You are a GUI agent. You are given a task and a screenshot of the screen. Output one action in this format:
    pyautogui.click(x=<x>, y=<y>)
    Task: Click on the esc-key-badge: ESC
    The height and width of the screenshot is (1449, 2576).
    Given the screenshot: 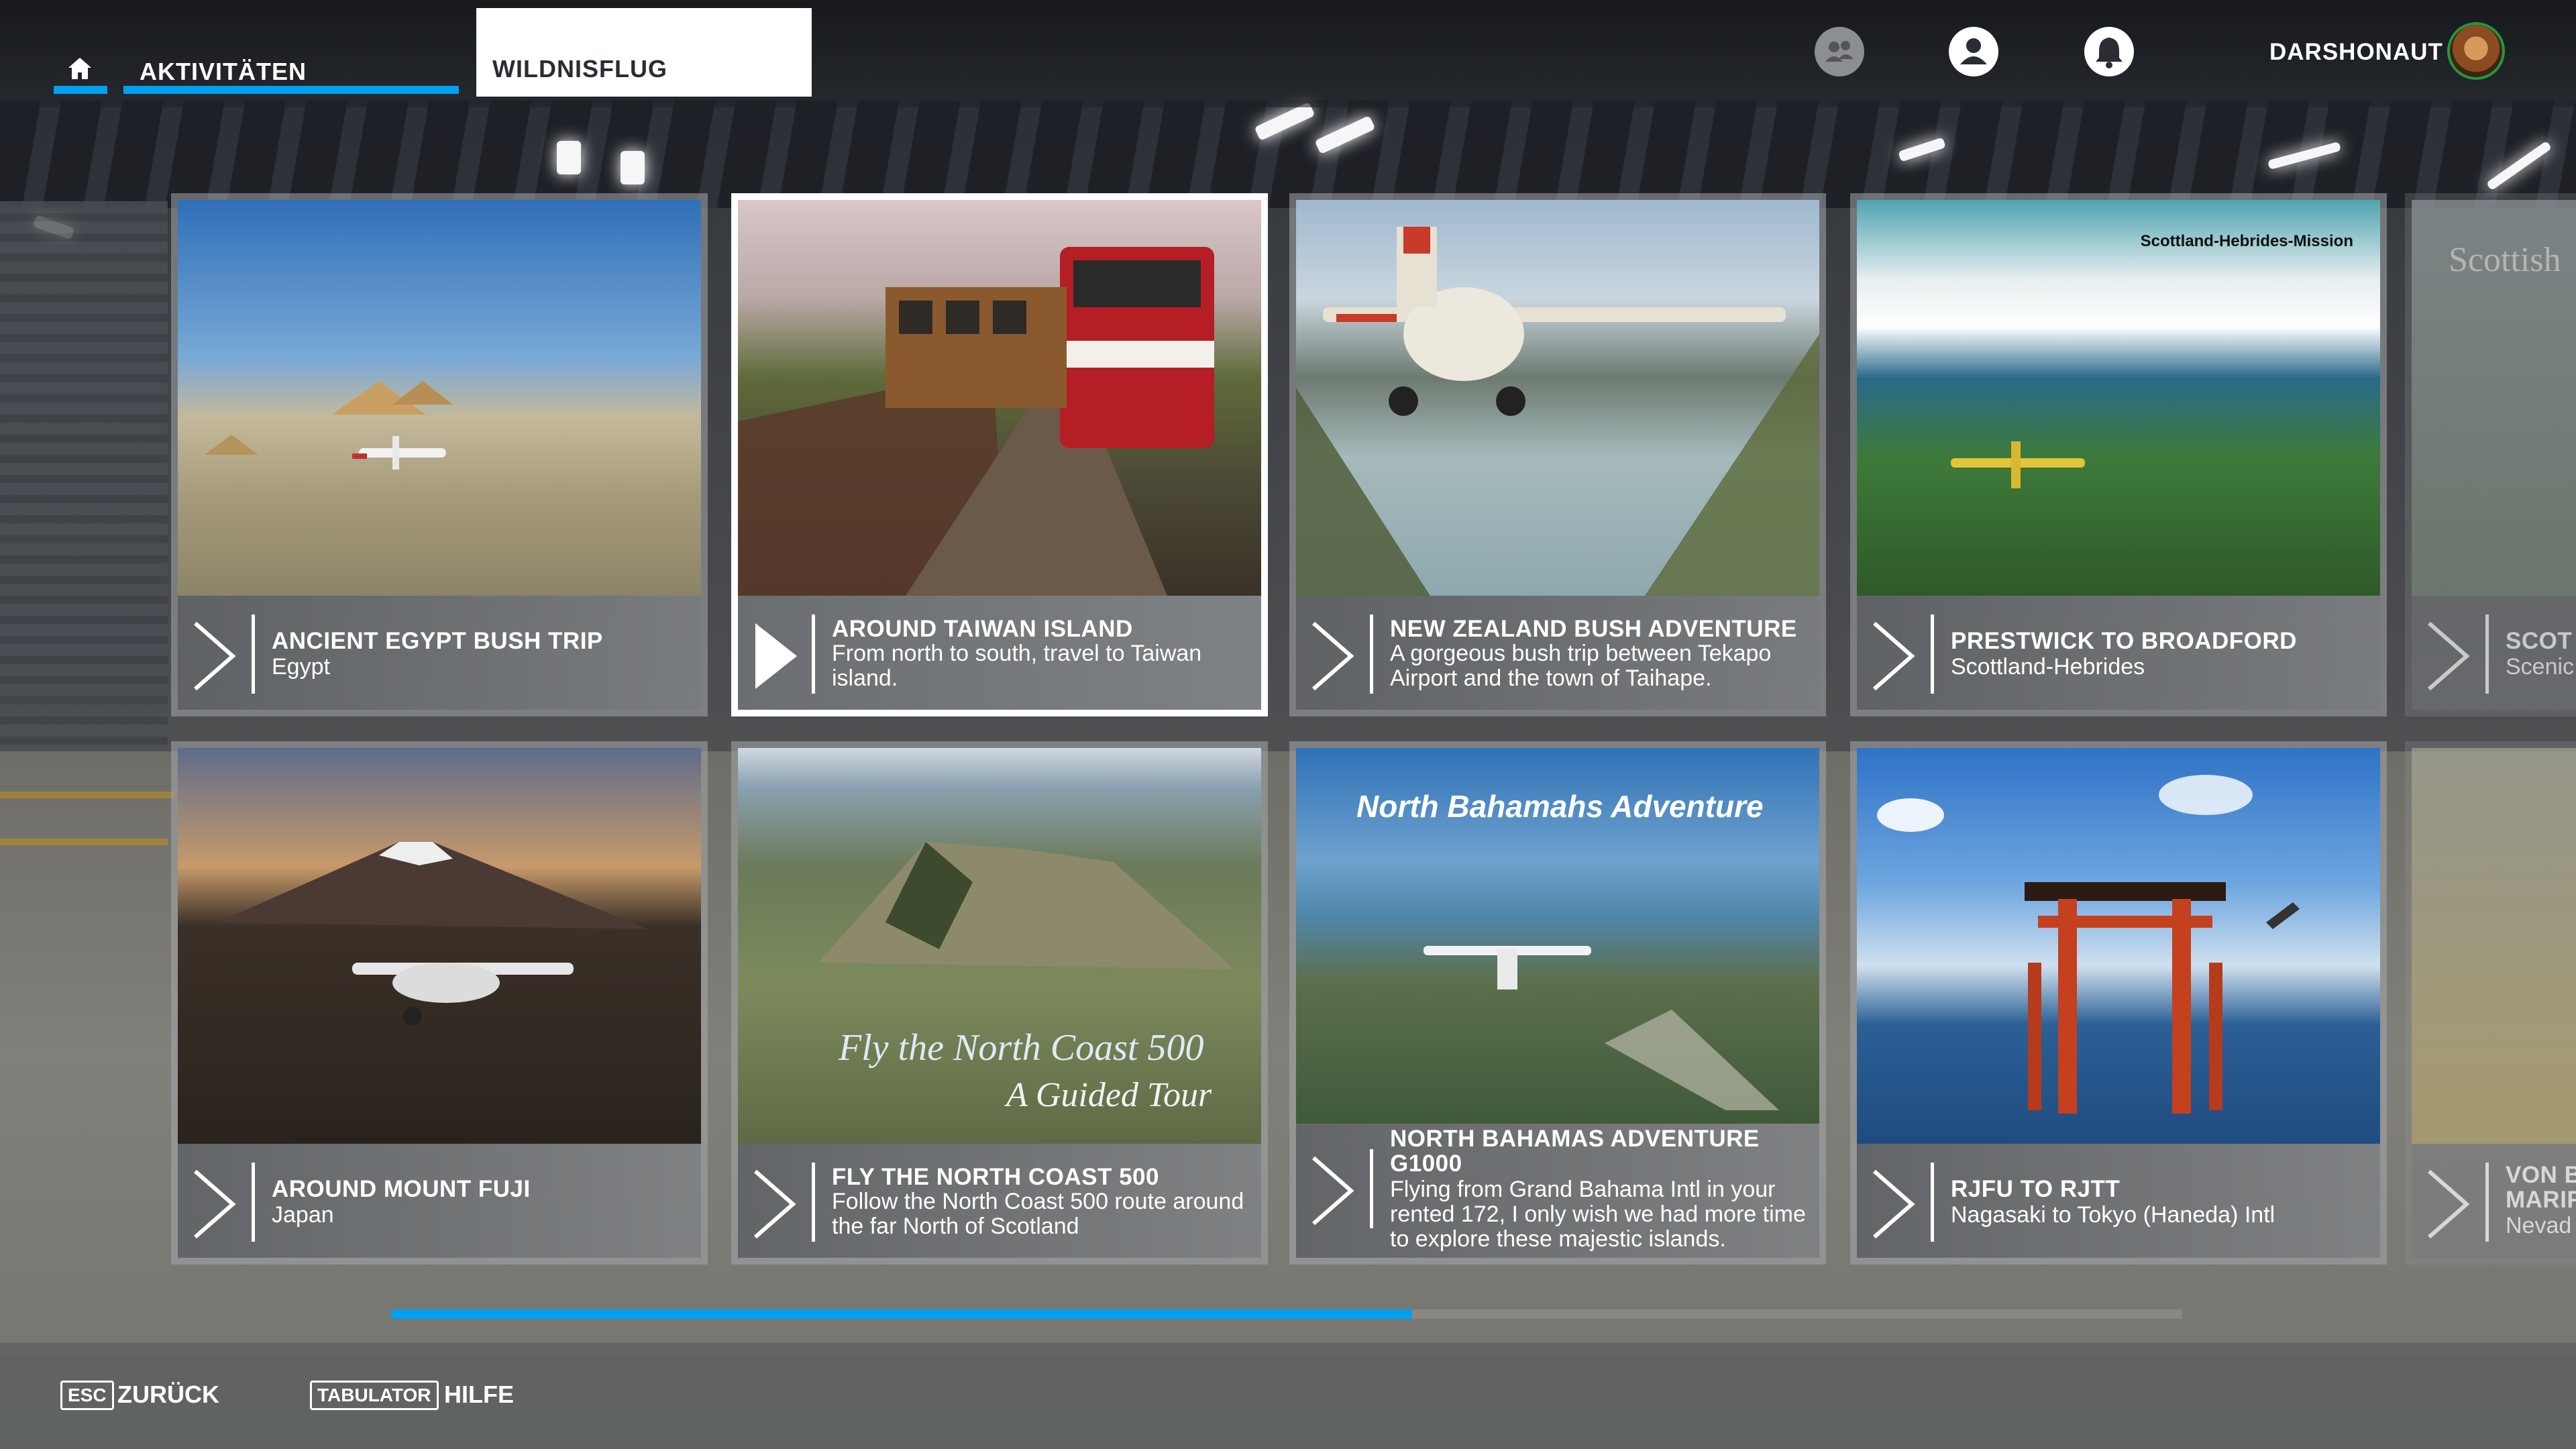 What is the action you would take?
    pyautogui.click(x=87, y=1395)
    